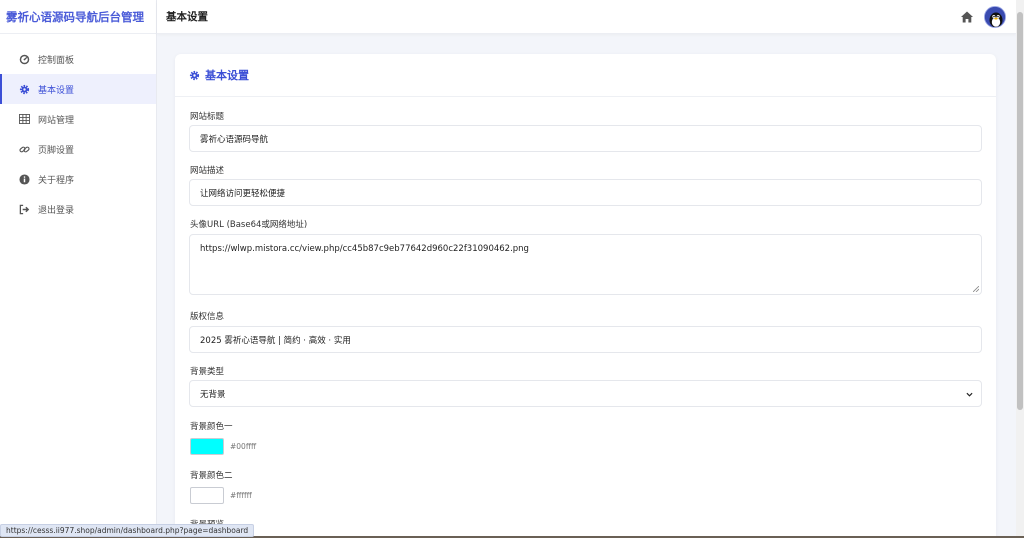  I want to click on bg-color-1-label: 背景颜色一, so click(211, 427).